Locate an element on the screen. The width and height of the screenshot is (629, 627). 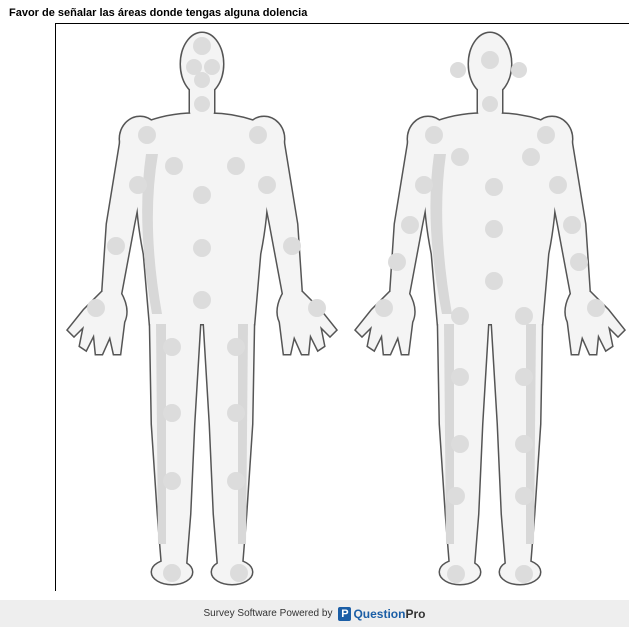
back-right-shoulder-hotspot is located at coordinates (546, 135).